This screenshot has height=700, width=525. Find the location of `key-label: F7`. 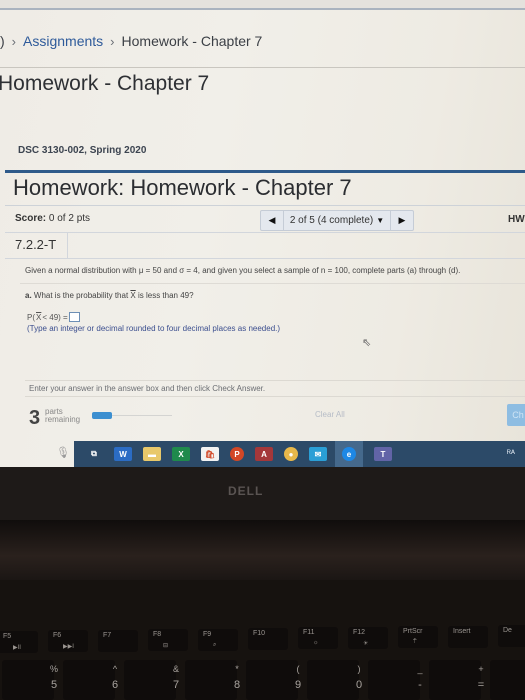

key-label: F7 is located at coordinates (107, 635).